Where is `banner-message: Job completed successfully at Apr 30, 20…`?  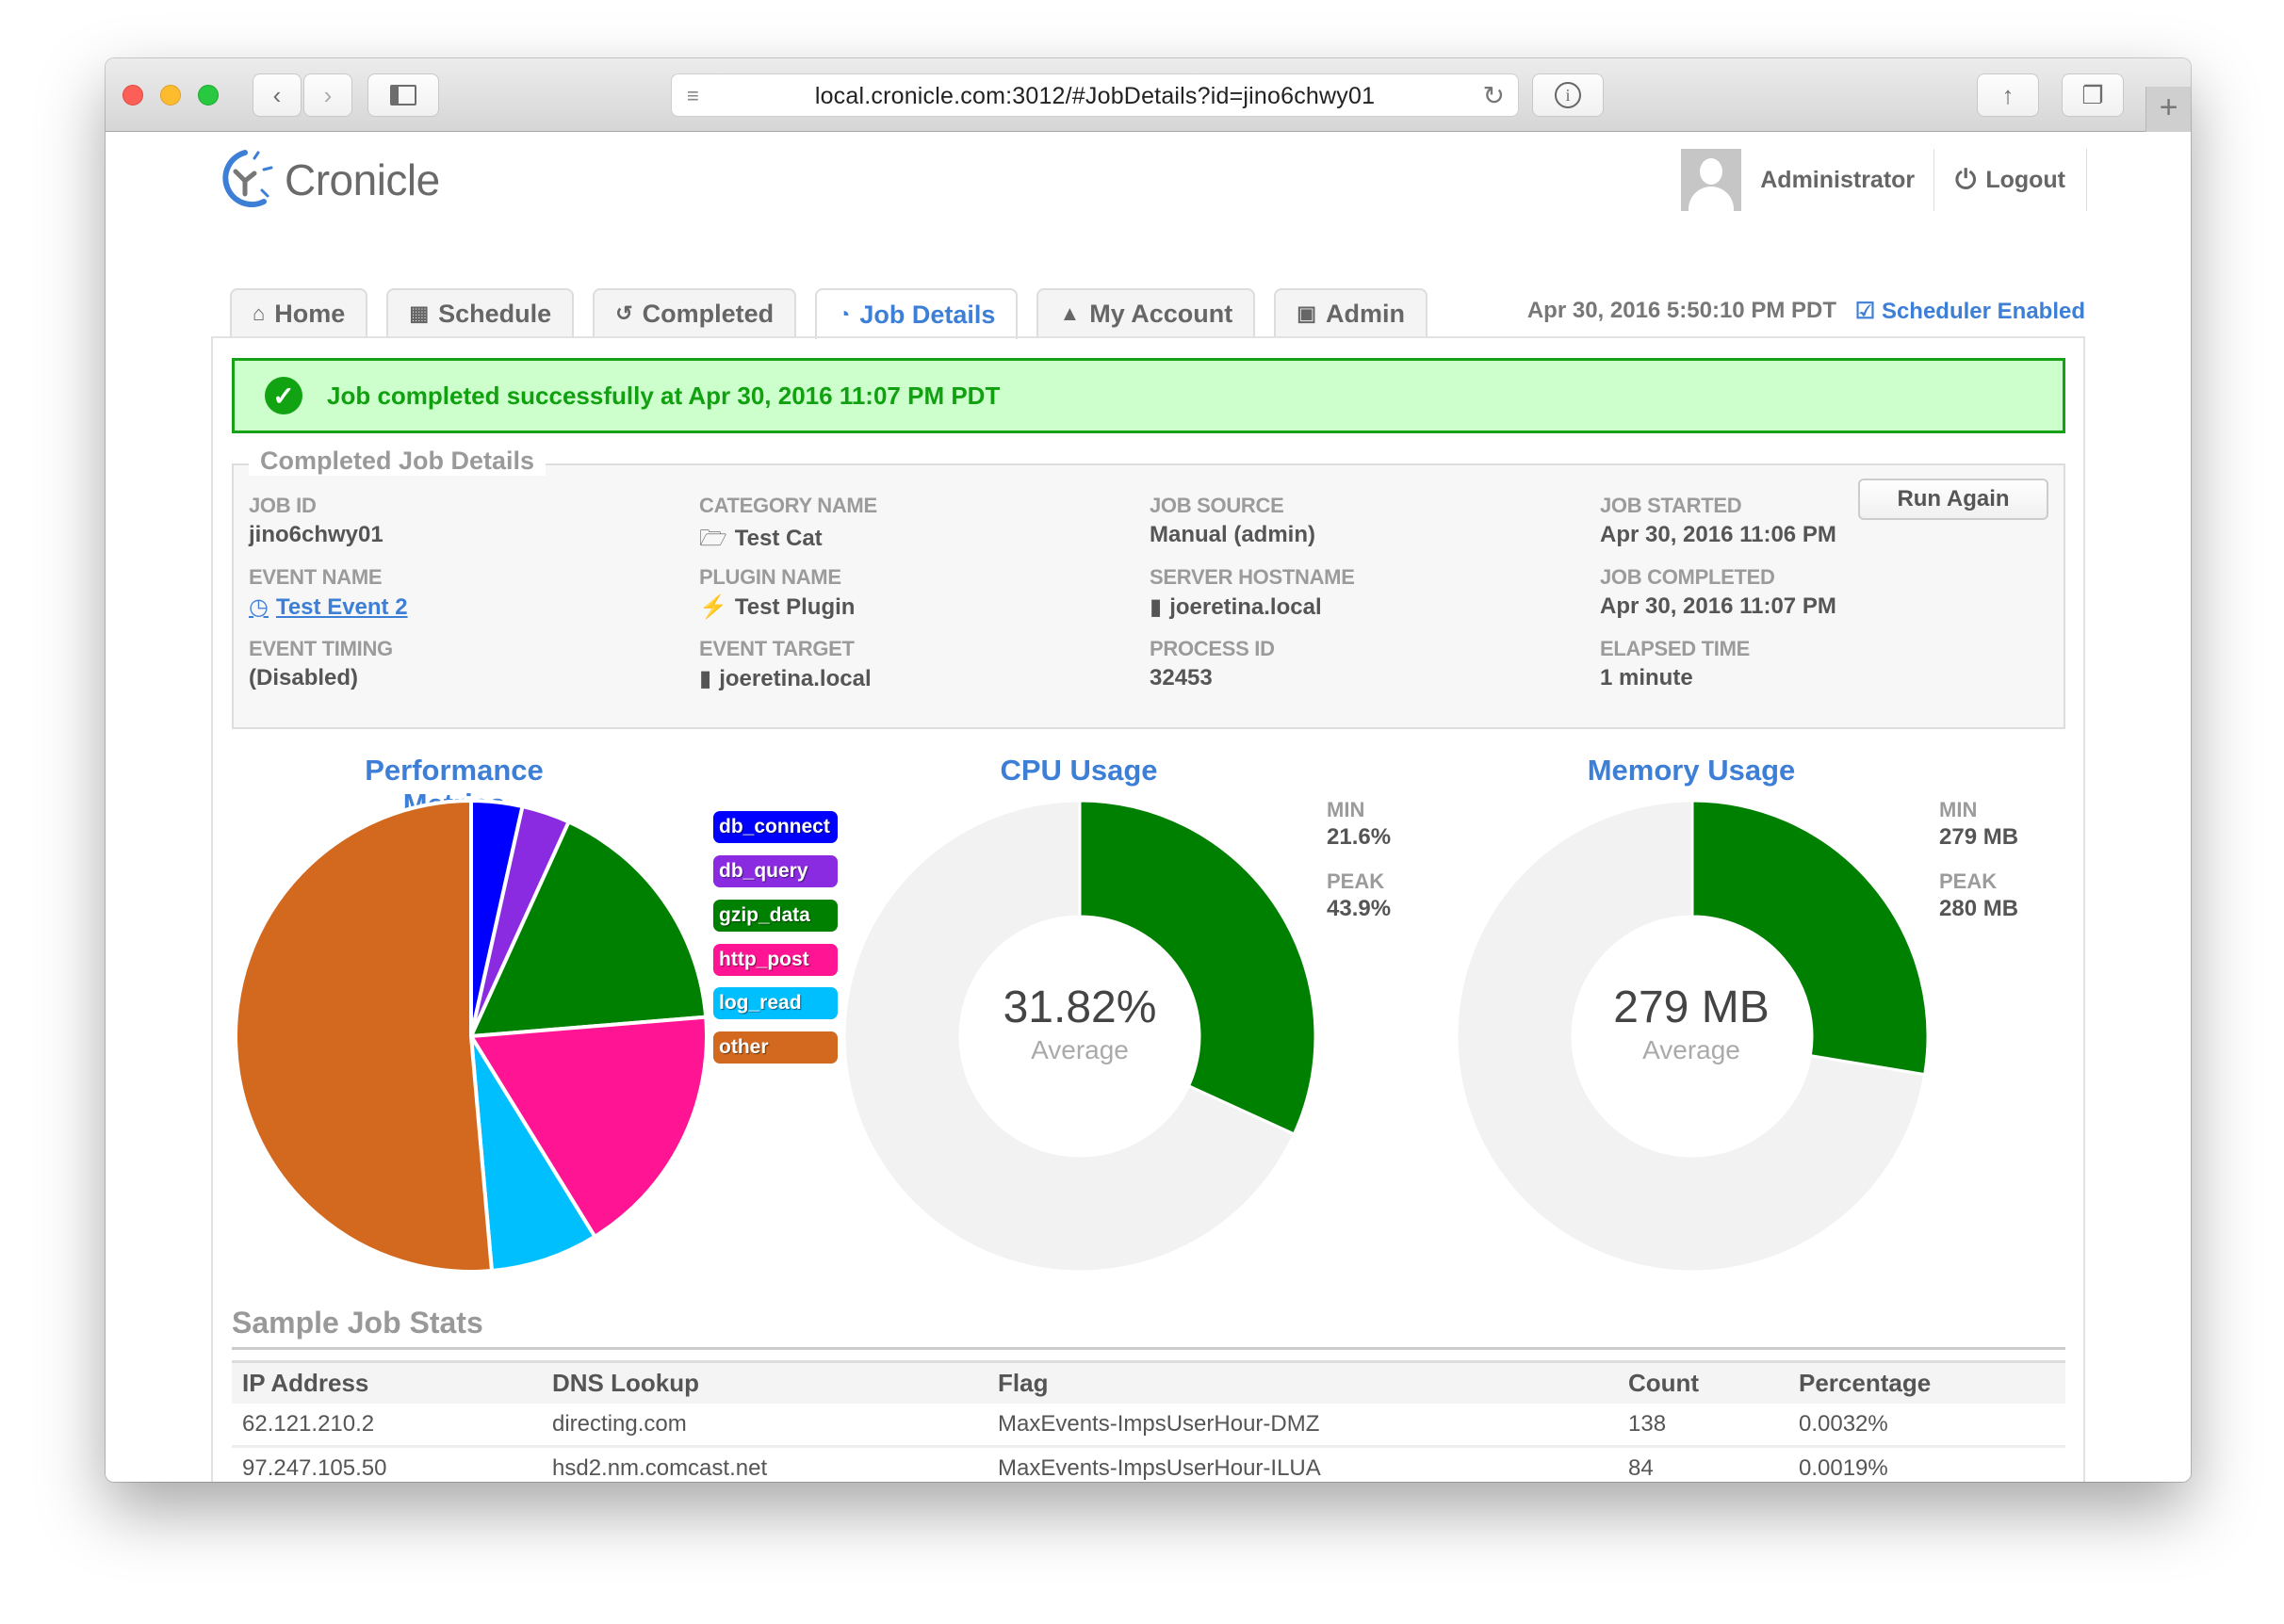
banner-message: Job completed successfully at Apr 30, 20… is located at coordinates (664, 395).